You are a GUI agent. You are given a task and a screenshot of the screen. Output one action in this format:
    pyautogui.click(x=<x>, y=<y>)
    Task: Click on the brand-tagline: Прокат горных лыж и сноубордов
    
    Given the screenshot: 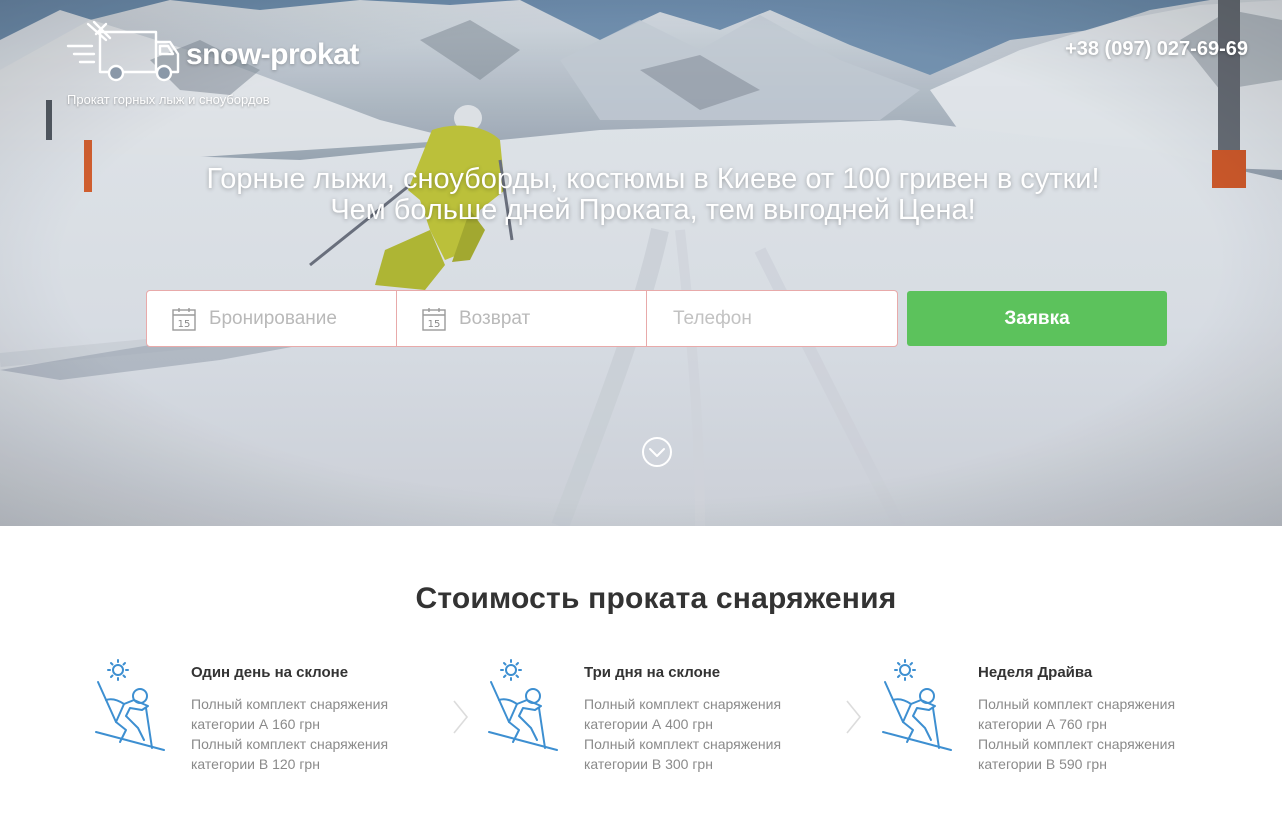 What is the action you would take?
    pyautogui.click(x=168, y=99)
    